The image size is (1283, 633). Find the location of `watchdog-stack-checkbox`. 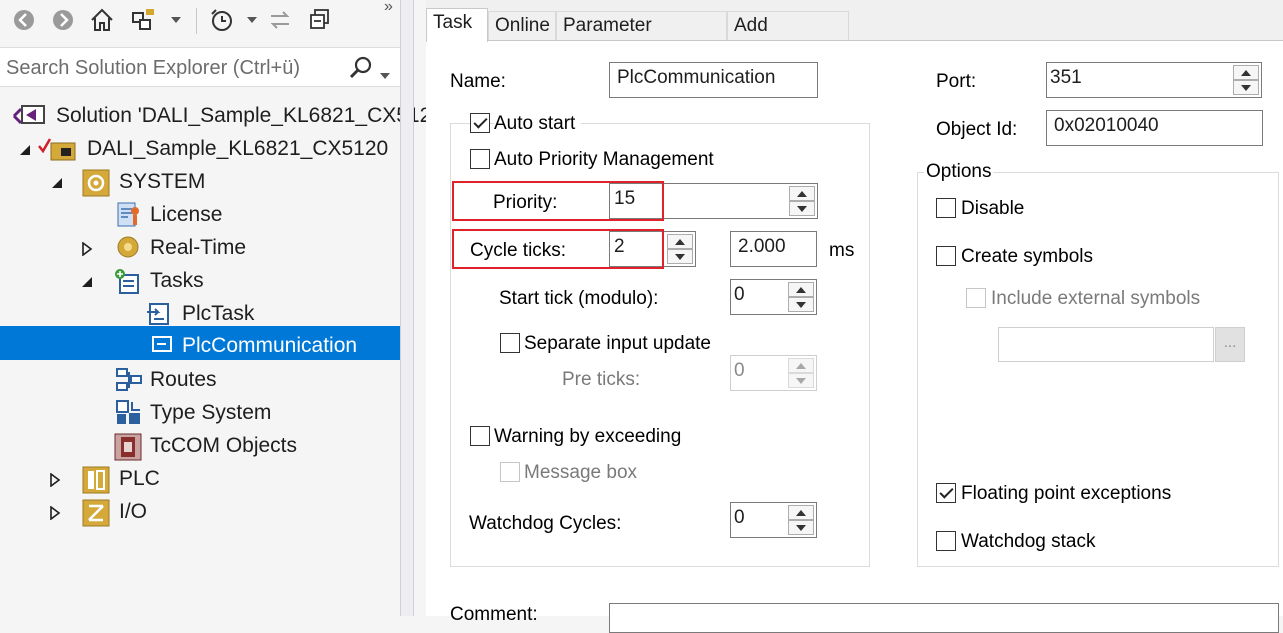

watchdog-stack-checkbox is located at coordinates (946, 541).